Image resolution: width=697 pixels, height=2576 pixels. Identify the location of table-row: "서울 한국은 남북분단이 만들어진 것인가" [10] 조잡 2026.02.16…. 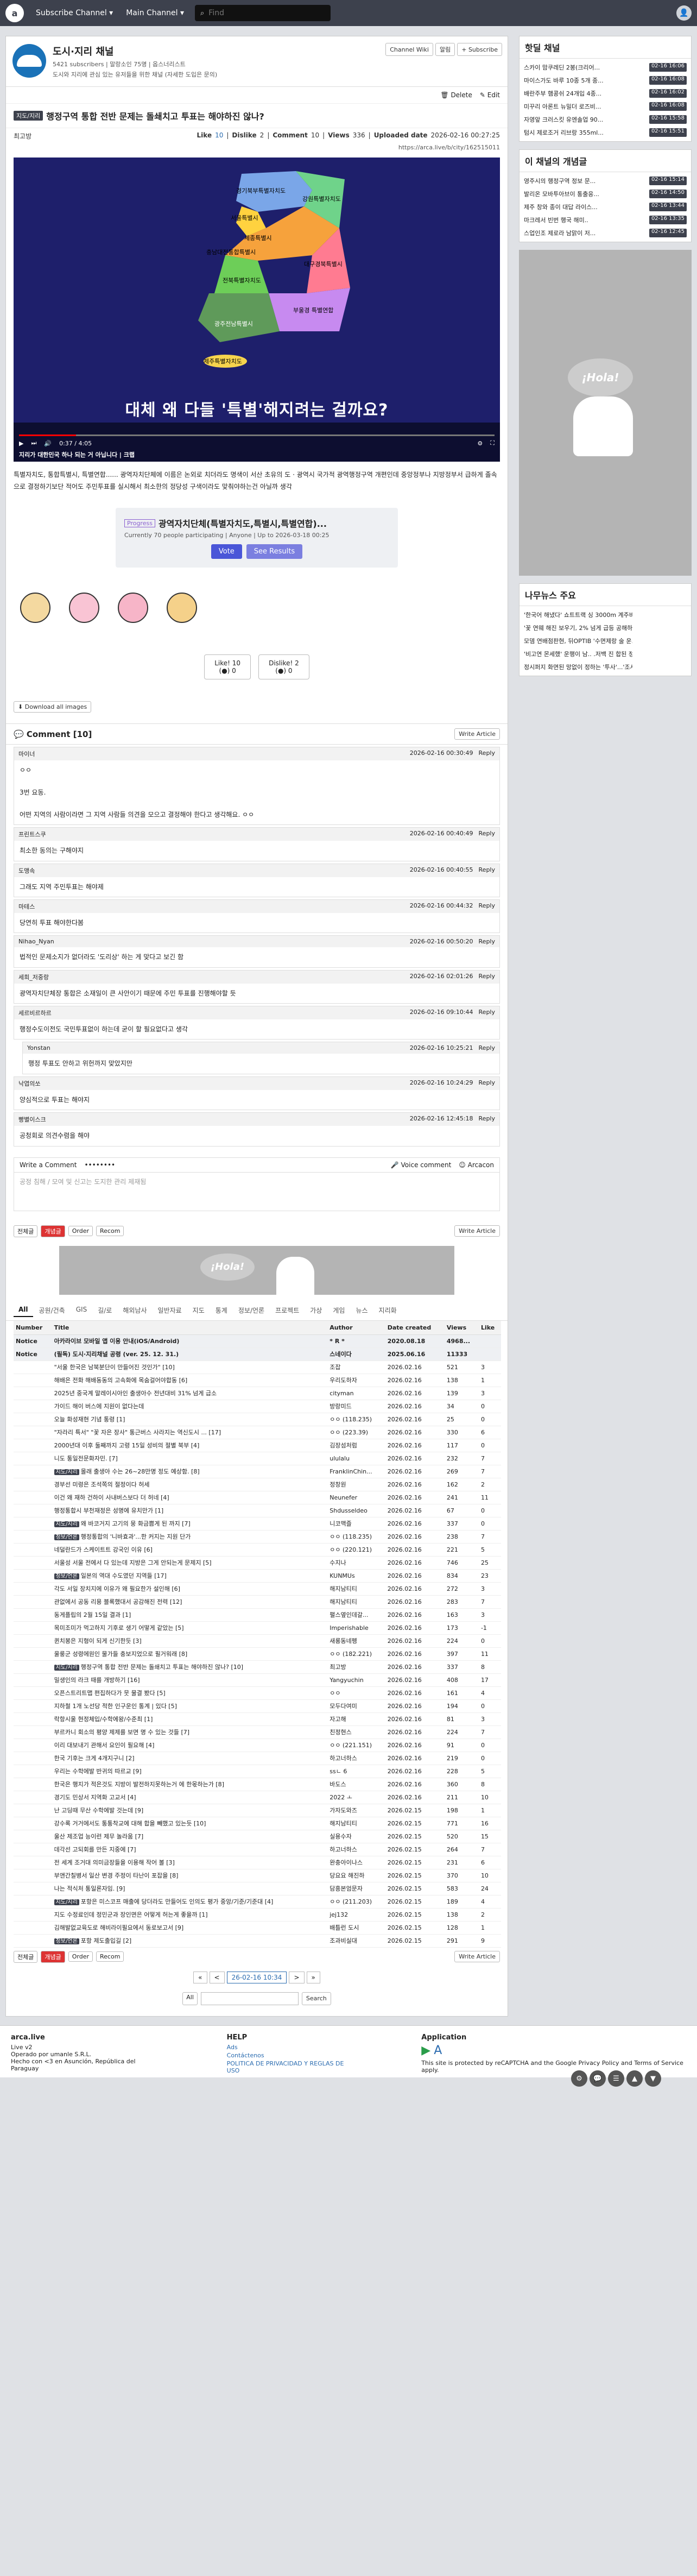
(257, 1368).